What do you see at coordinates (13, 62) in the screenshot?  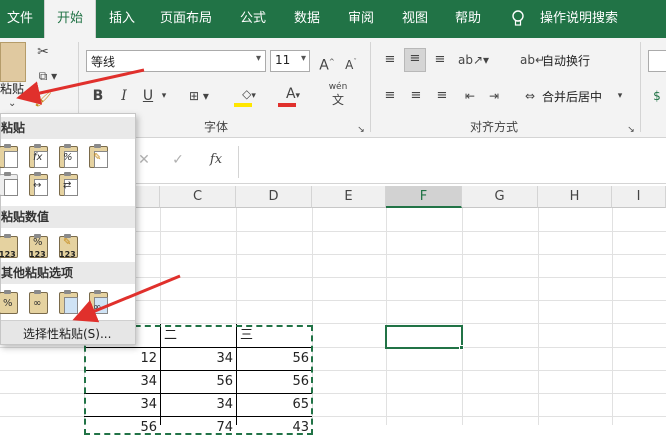 I see `paste-clipboard-icon` at bounding box center [13, 62].